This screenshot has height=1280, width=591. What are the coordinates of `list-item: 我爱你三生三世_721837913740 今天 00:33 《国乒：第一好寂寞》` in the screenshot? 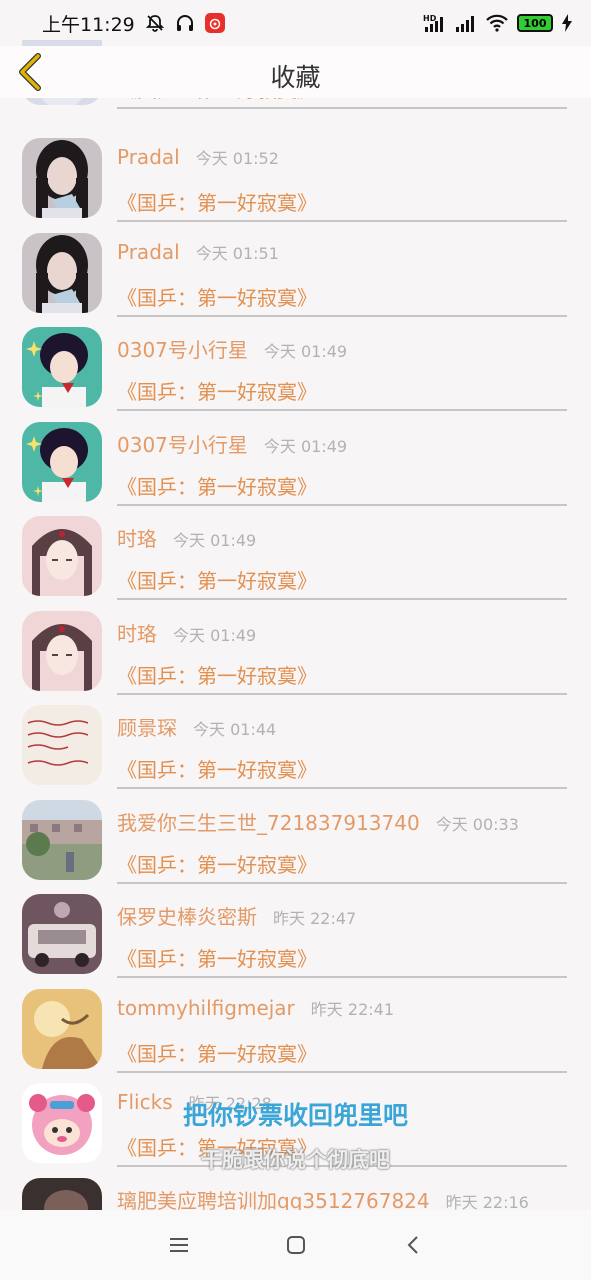 It's located at (295, 847).